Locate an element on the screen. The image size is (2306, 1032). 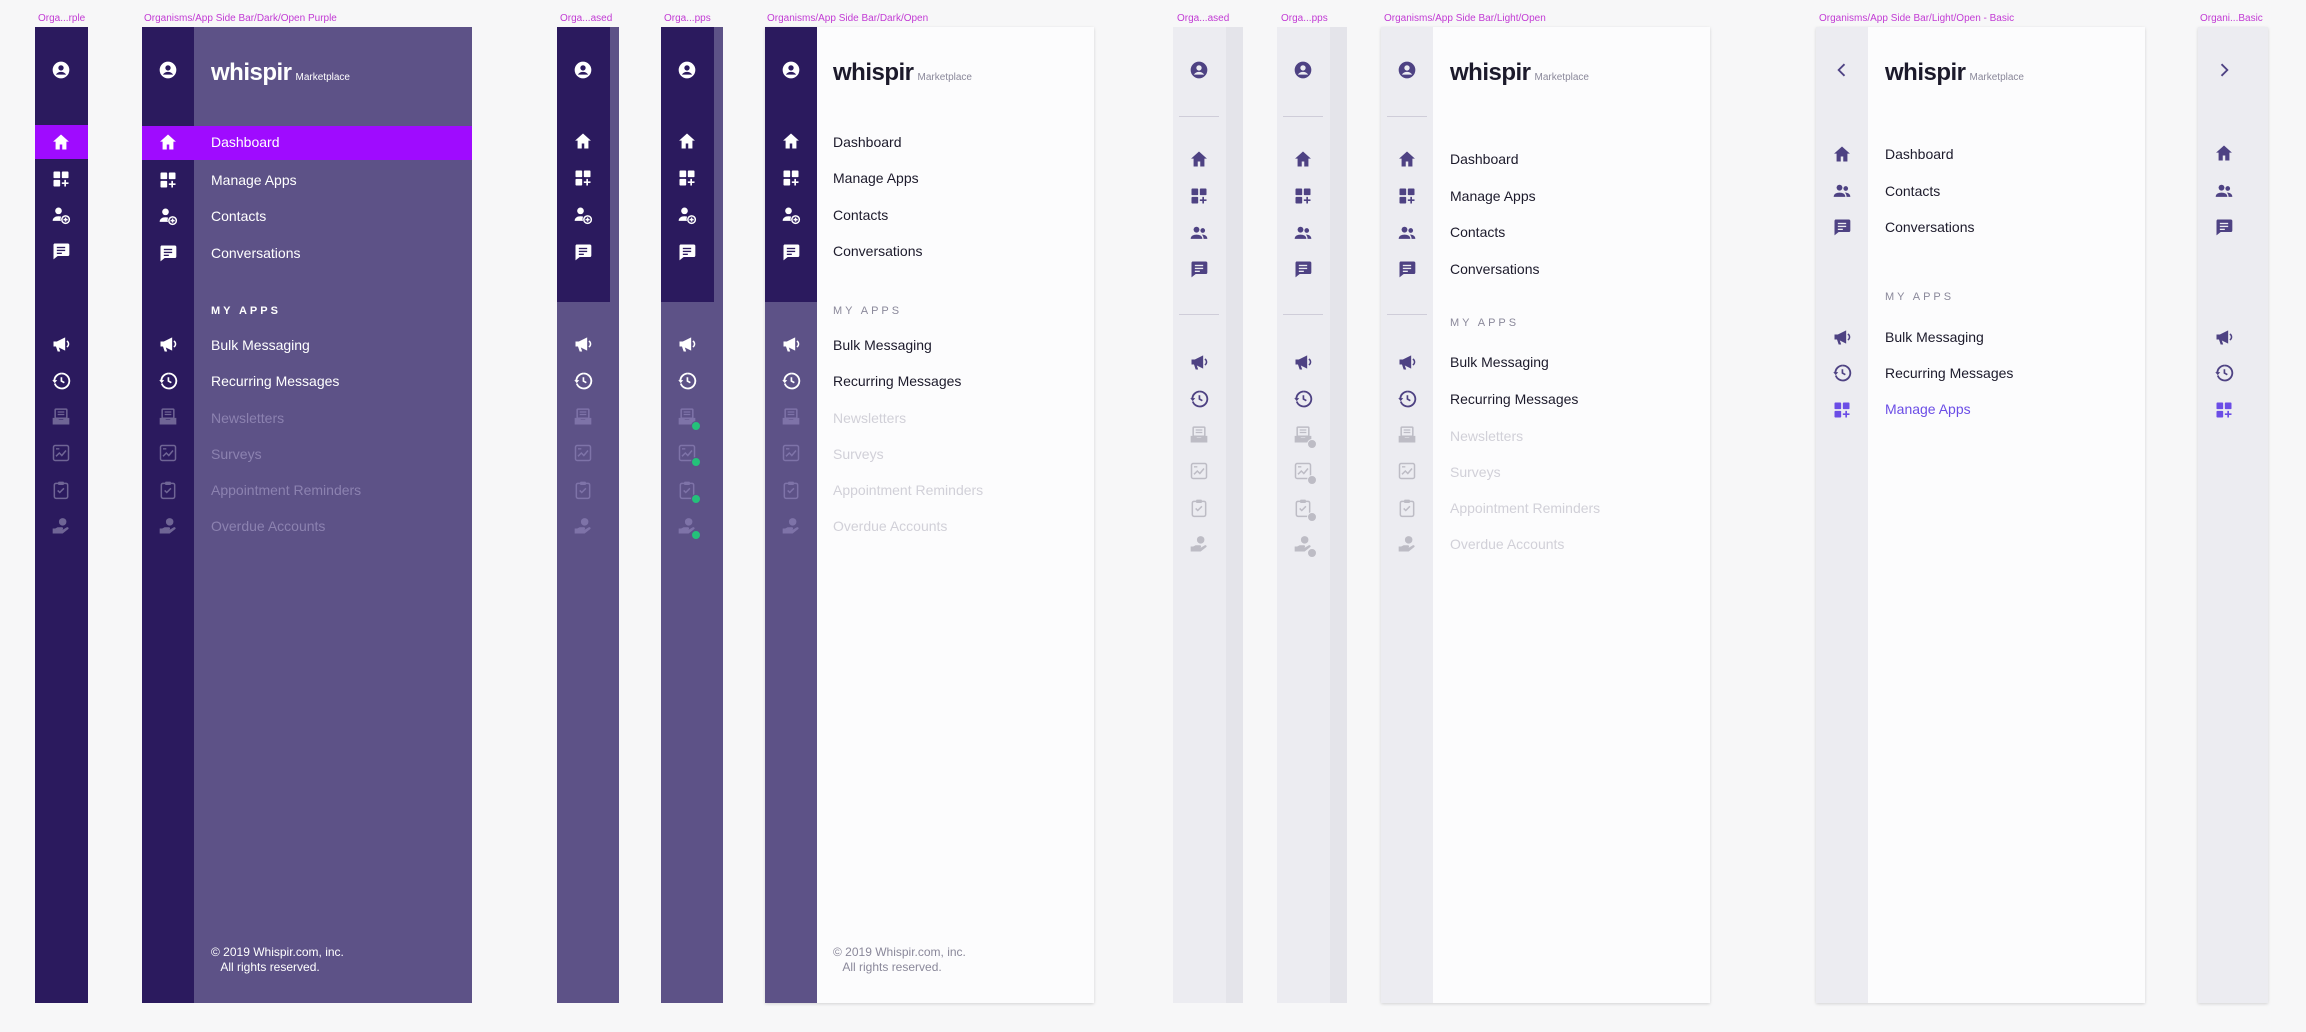
chevron-left-icon is located at coordinates (1842, 70).